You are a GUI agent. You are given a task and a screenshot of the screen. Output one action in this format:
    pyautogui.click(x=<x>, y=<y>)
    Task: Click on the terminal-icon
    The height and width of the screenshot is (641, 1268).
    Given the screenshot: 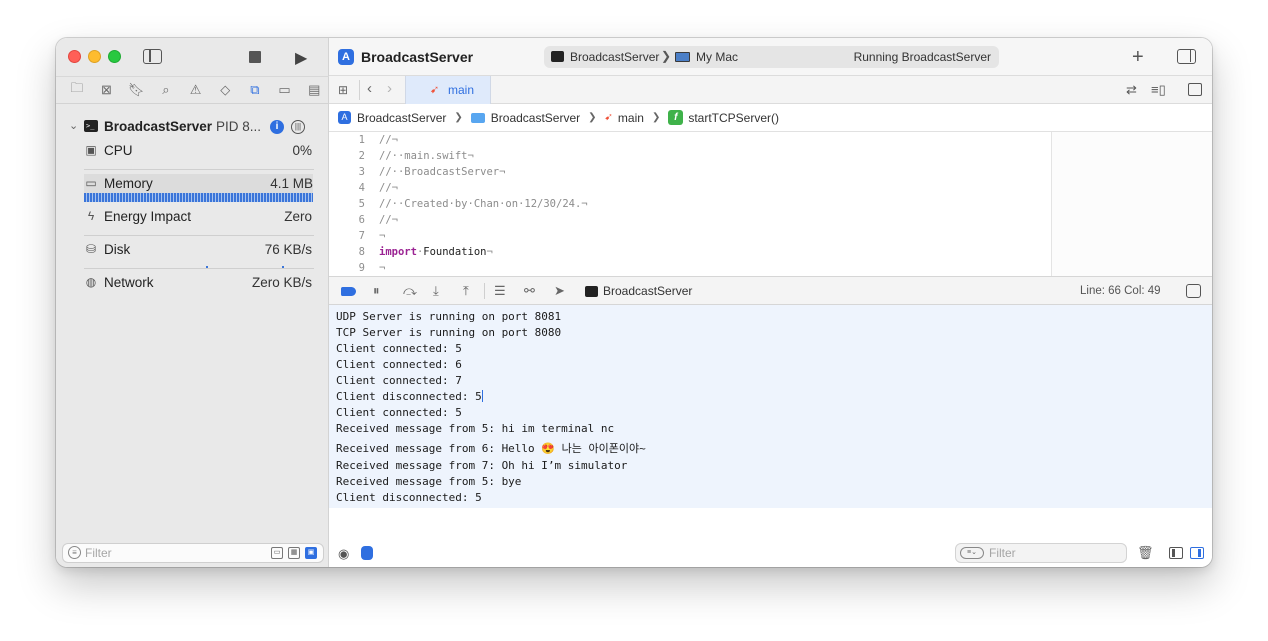 What is the action you would take?
    pyautogui.click(x=591, y=291)
    